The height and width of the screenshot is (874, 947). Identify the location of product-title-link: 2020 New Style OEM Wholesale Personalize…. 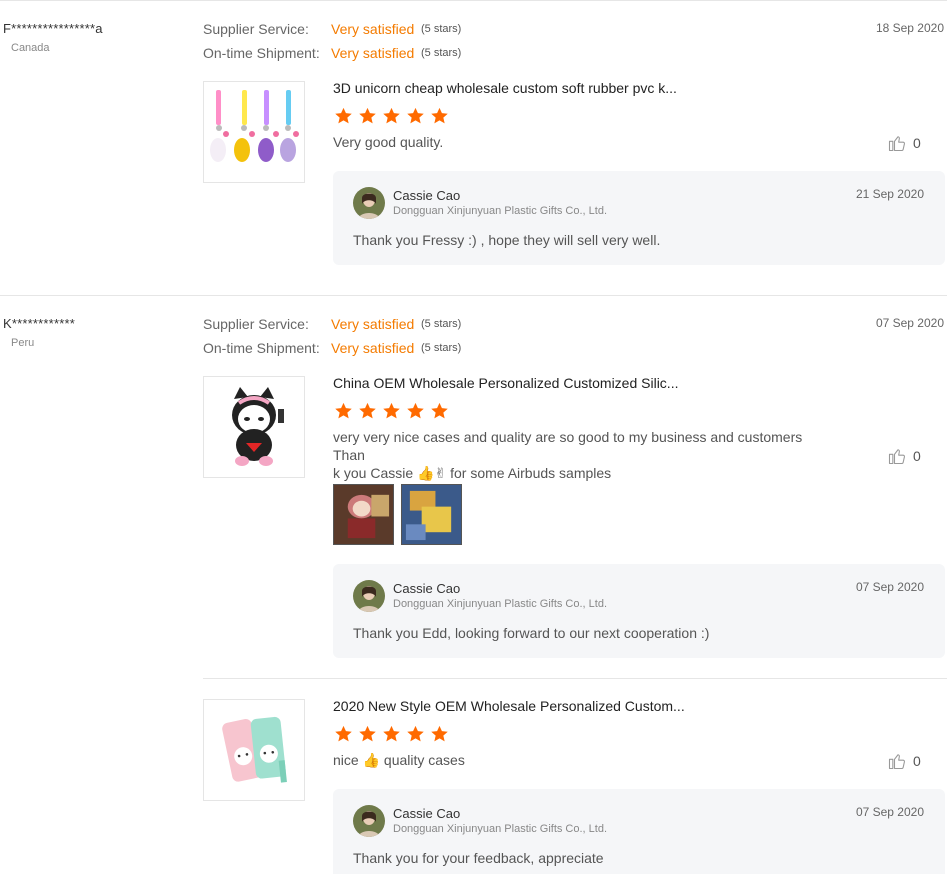
(509, 706).